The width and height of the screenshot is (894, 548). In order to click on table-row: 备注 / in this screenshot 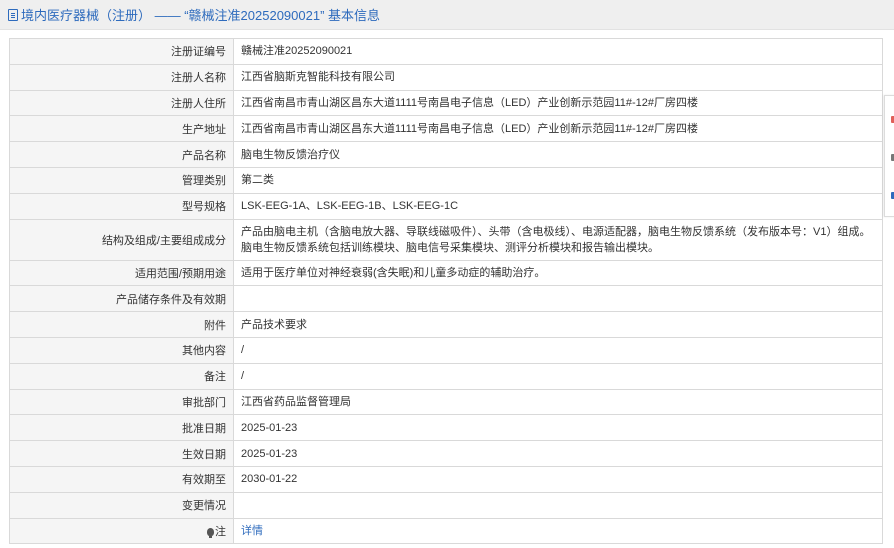, I will do `click(446, 376)`.